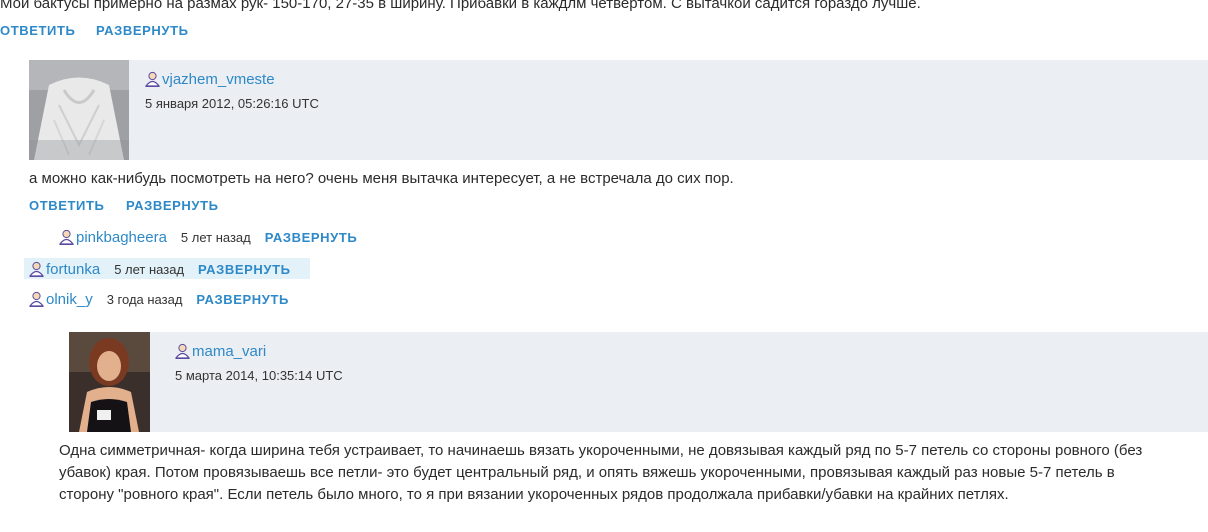  Describe the element at coordinates (142, 30) in the screenshot. I see `top-expand-button: РАЗВЕРНУТЬ` at that location.